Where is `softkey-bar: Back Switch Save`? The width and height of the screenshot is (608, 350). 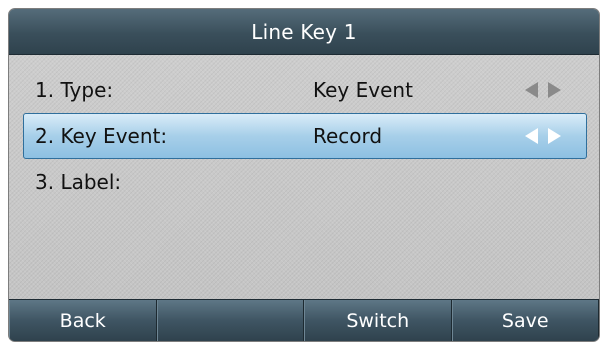 softkey-bar: Back Switch Save is located at coordinates (304, 320).